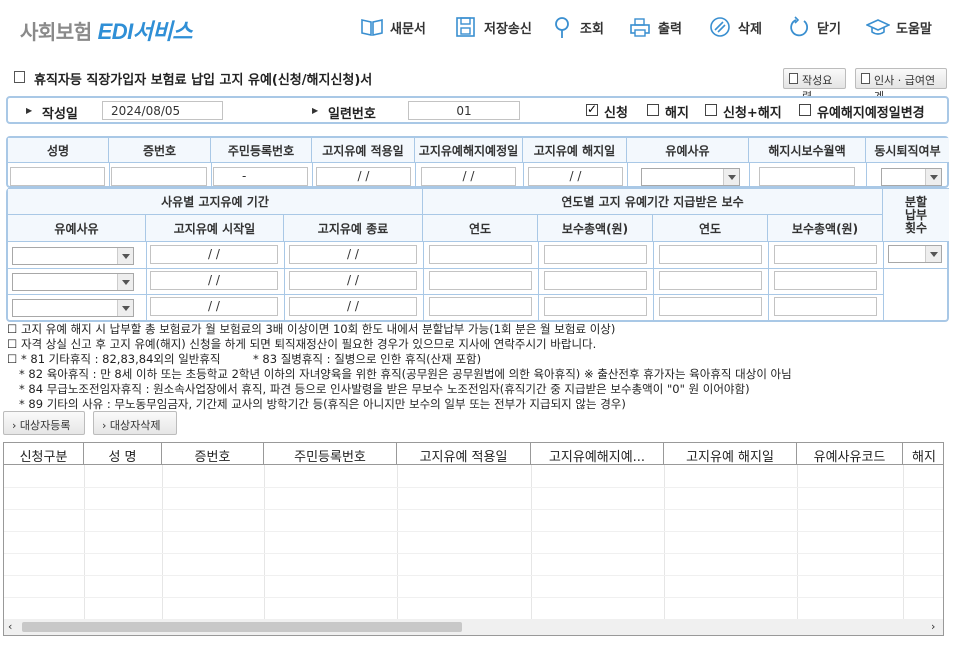 The width and height of the screenshot is (956, 646). I want to click on nav-new-document: 새문서, so click(393, 27).